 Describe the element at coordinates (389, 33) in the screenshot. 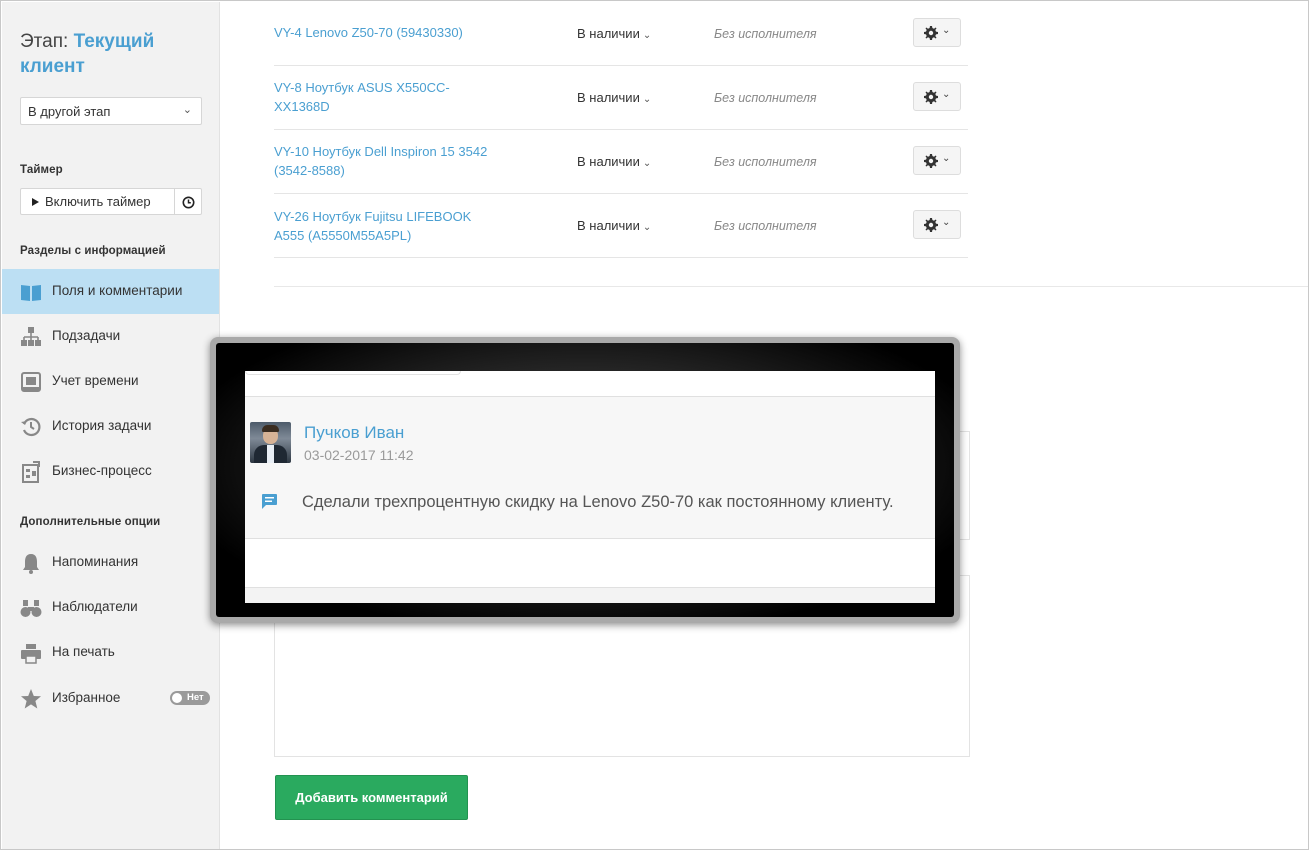

I see `task-link: VY-4 Lenovo Z50-70 (59430330)` at that location.